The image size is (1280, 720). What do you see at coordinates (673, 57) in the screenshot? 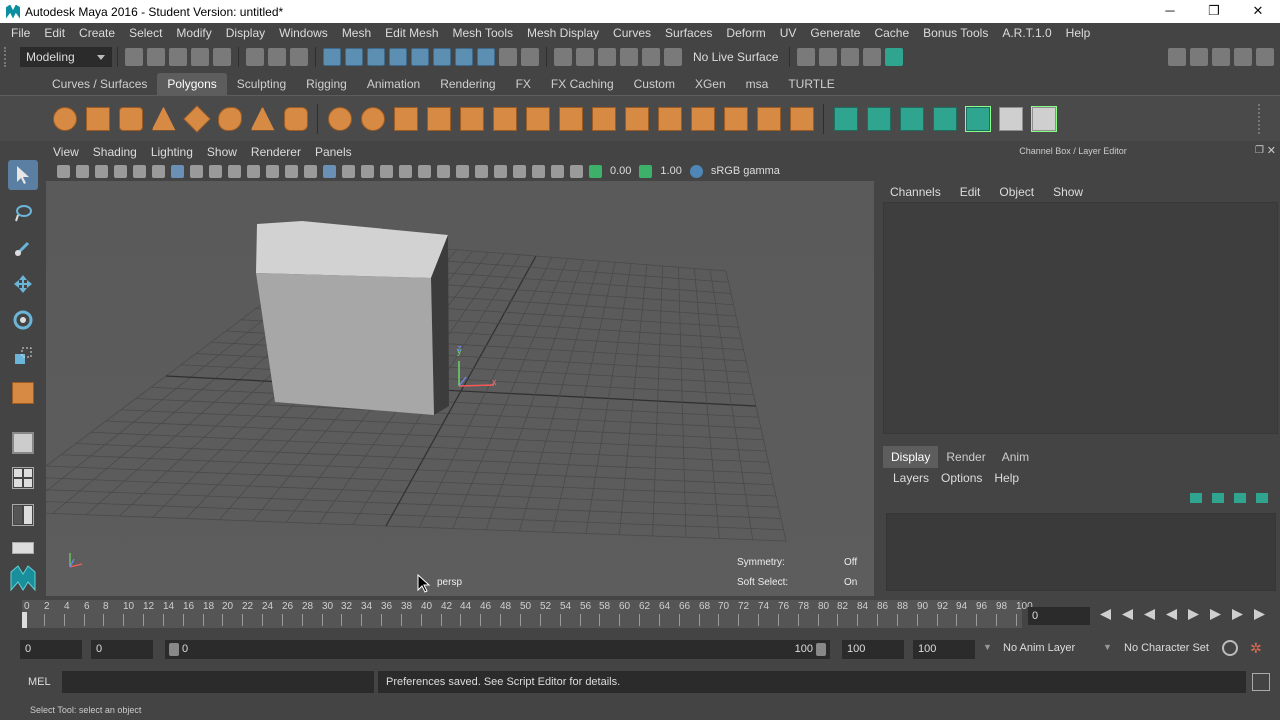
I see `make-live-icon` at bounding box center [673, 57].